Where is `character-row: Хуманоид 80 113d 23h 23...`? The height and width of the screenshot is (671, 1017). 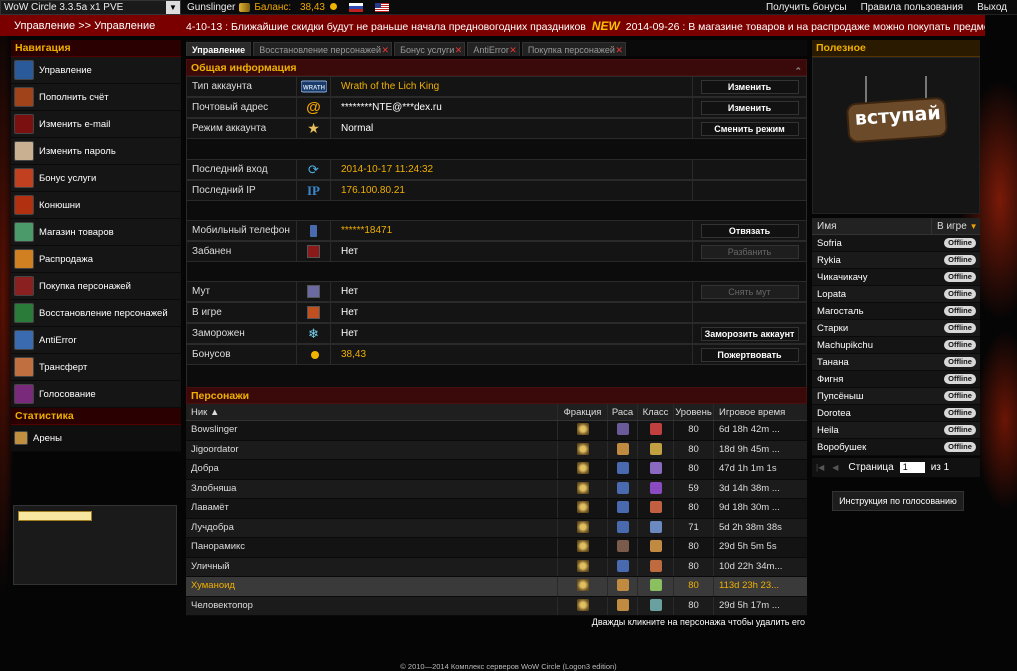
character-row: Хуманоид 80 113d 23h 23... is located at coordinates (496, 587).